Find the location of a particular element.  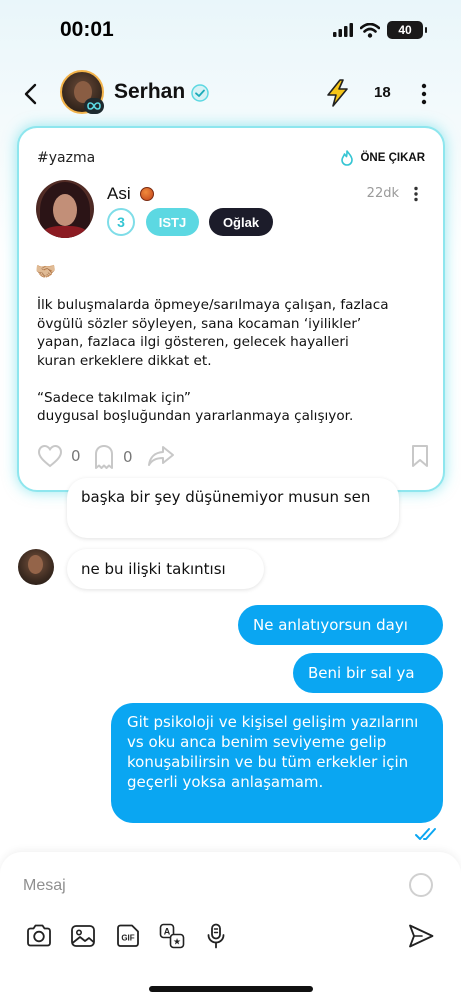

ghost-icon is located at coordinates (104, 457).